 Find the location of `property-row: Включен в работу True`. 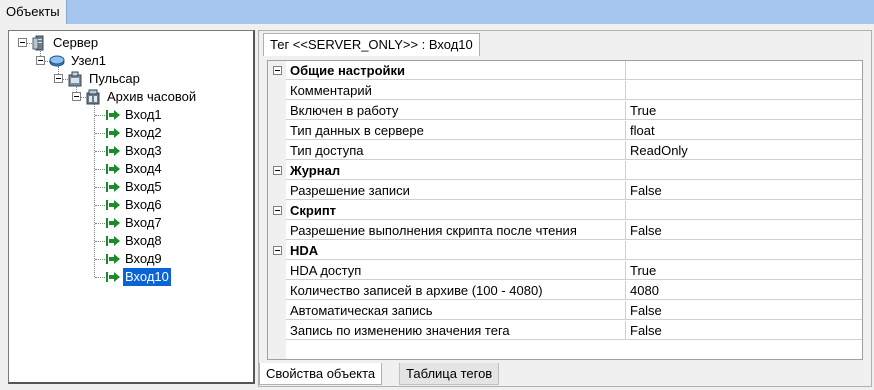

property-row: Включен в работу True is located at coordinates (565, 111).